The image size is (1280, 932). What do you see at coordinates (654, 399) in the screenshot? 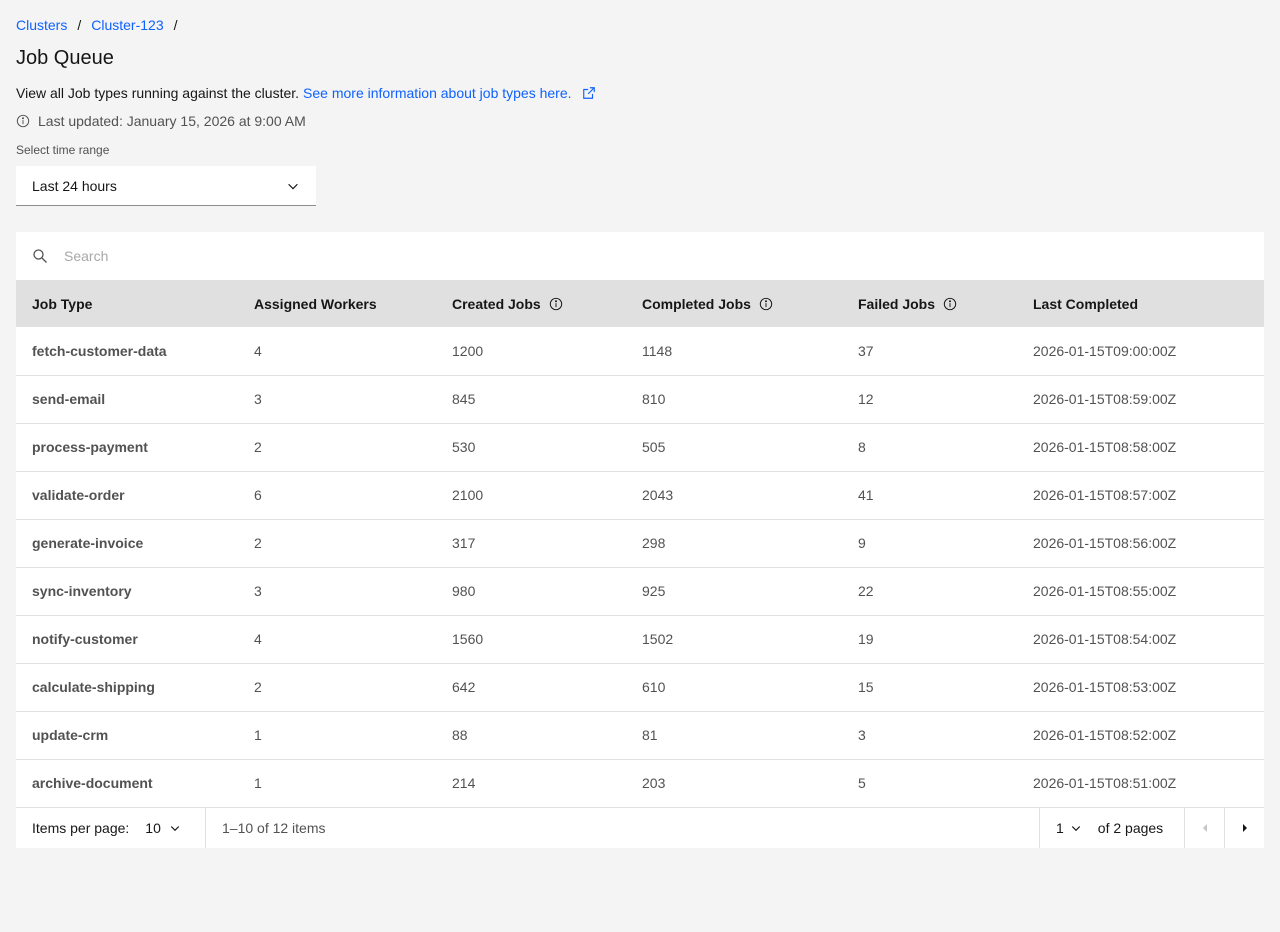
I see `cell-completed-jobs: 810` at bounding box center [654, 399].